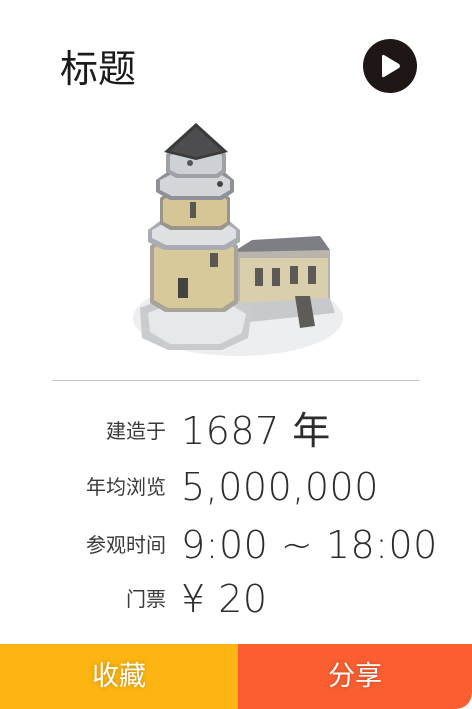 The image size is (472, 709). I want to click on info-row-visitors: 年均浏览 5,000,000, so click(236, 487).